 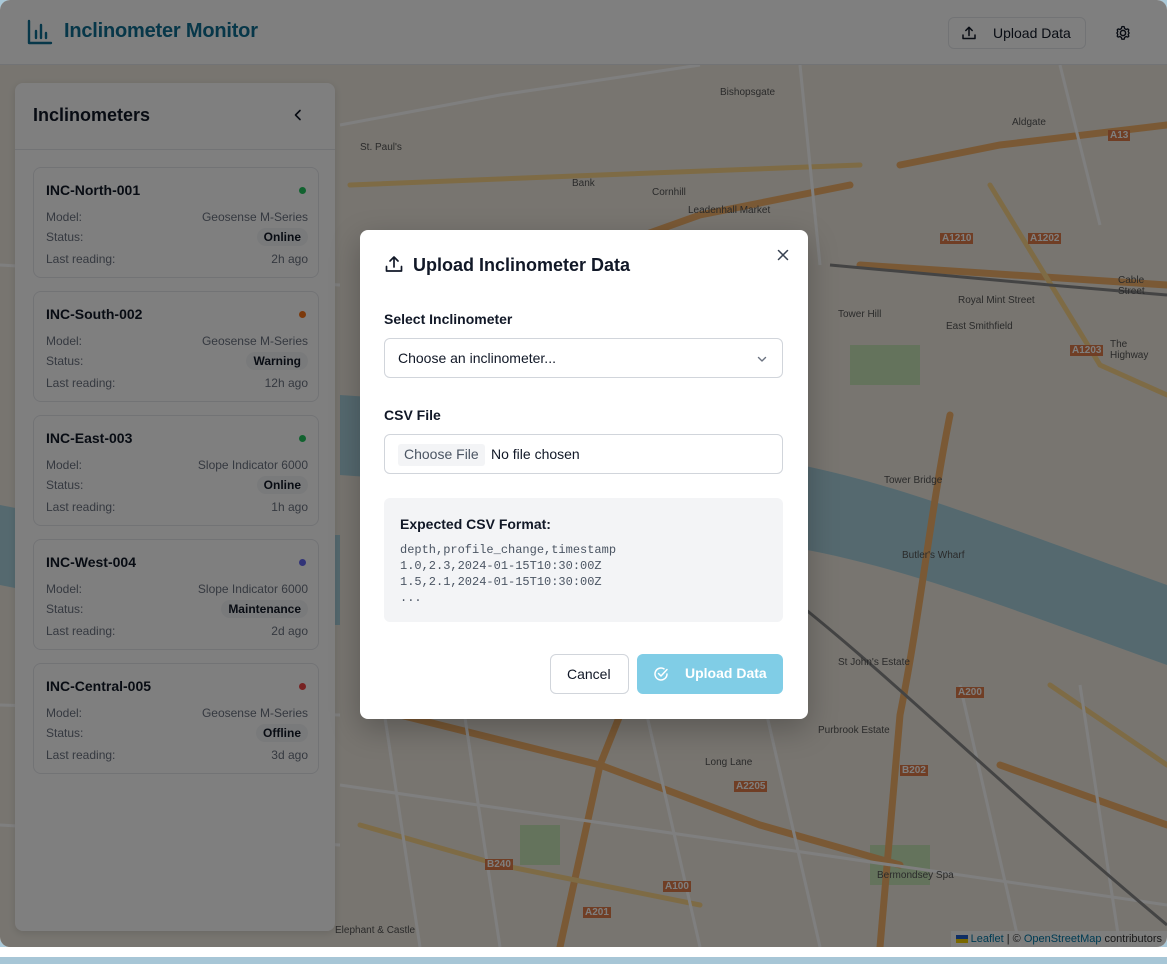 I want to click on dialog-title: Upload Inclinometer Data, so click(x=522, y=265).